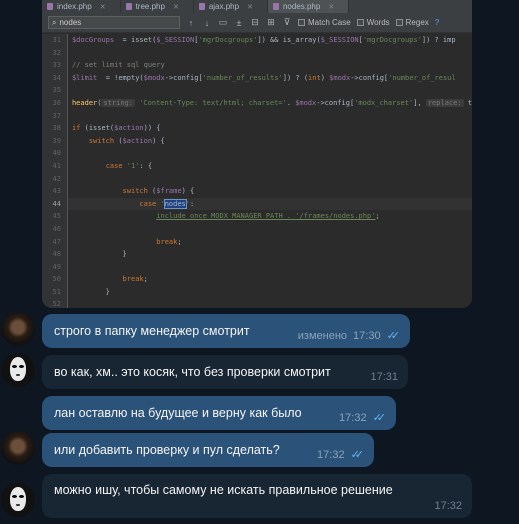 The width and height of the screenshot is (519, 524). Describe the element at coordinates (70, 22) in the screenshot. I see `find-query: nodes` at that location.